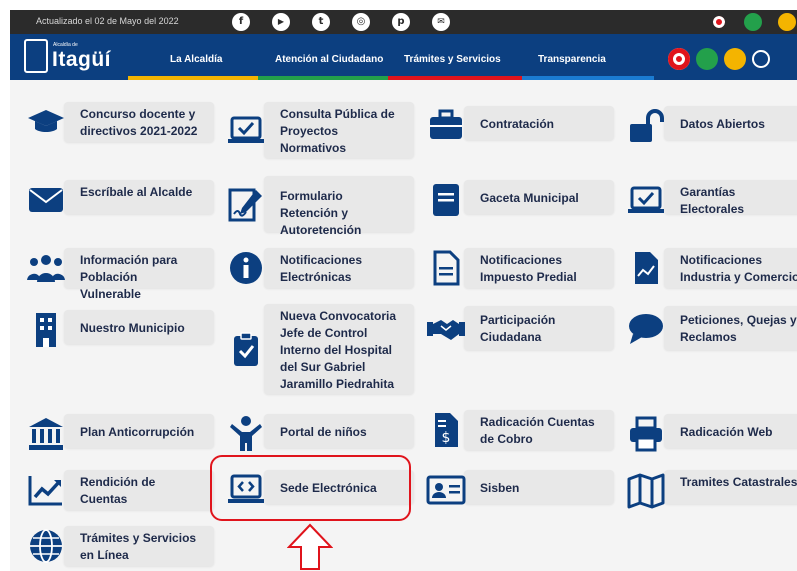 The width and height of the screenshot is (797, 571). Describe the element at coordinates (137, 431) in the screenshot. I see `tile-label: Plan Anticorrupción` at that location.